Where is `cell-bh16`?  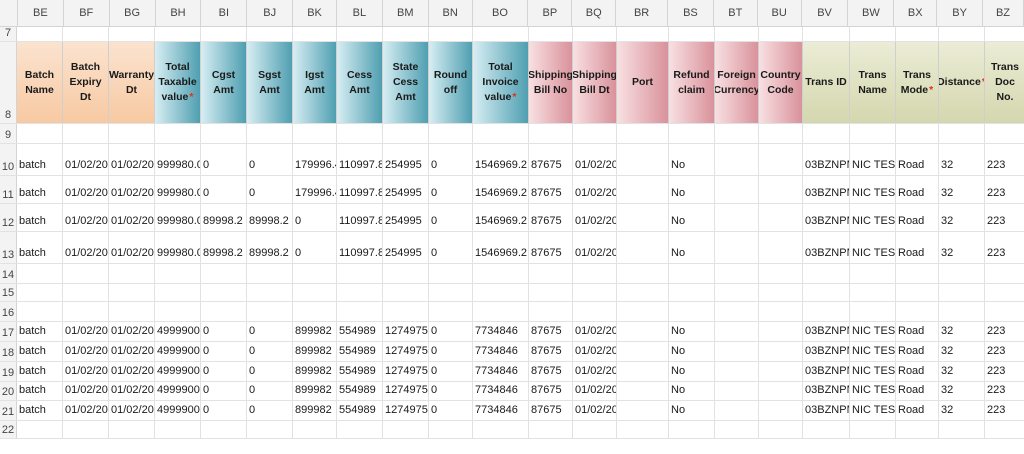 cell-bh16 is located at coordinates (178, 311).